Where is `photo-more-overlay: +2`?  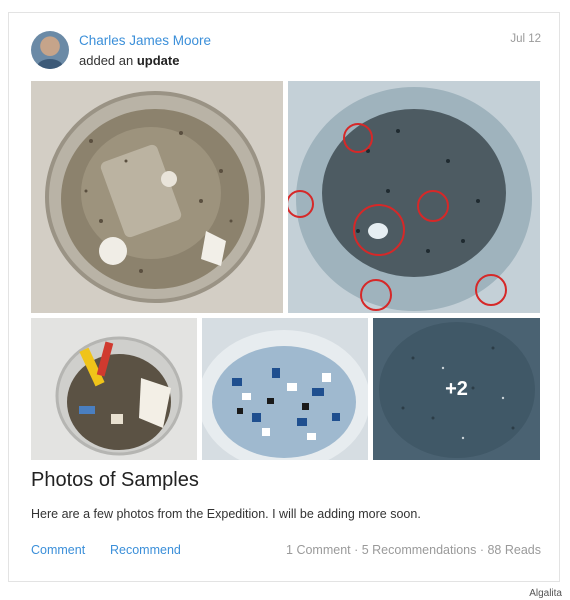
photo-more-overlay: +2 is located at coordinates (456, 389).